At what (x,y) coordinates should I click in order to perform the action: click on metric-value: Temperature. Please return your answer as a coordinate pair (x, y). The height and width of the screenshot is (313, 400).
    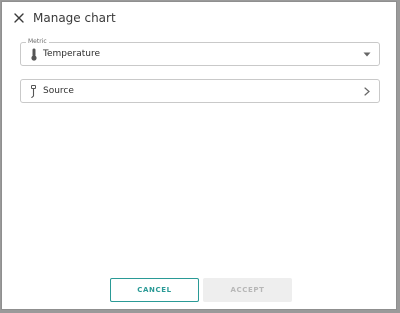
    Looking at the image, I should click on (72, 54).